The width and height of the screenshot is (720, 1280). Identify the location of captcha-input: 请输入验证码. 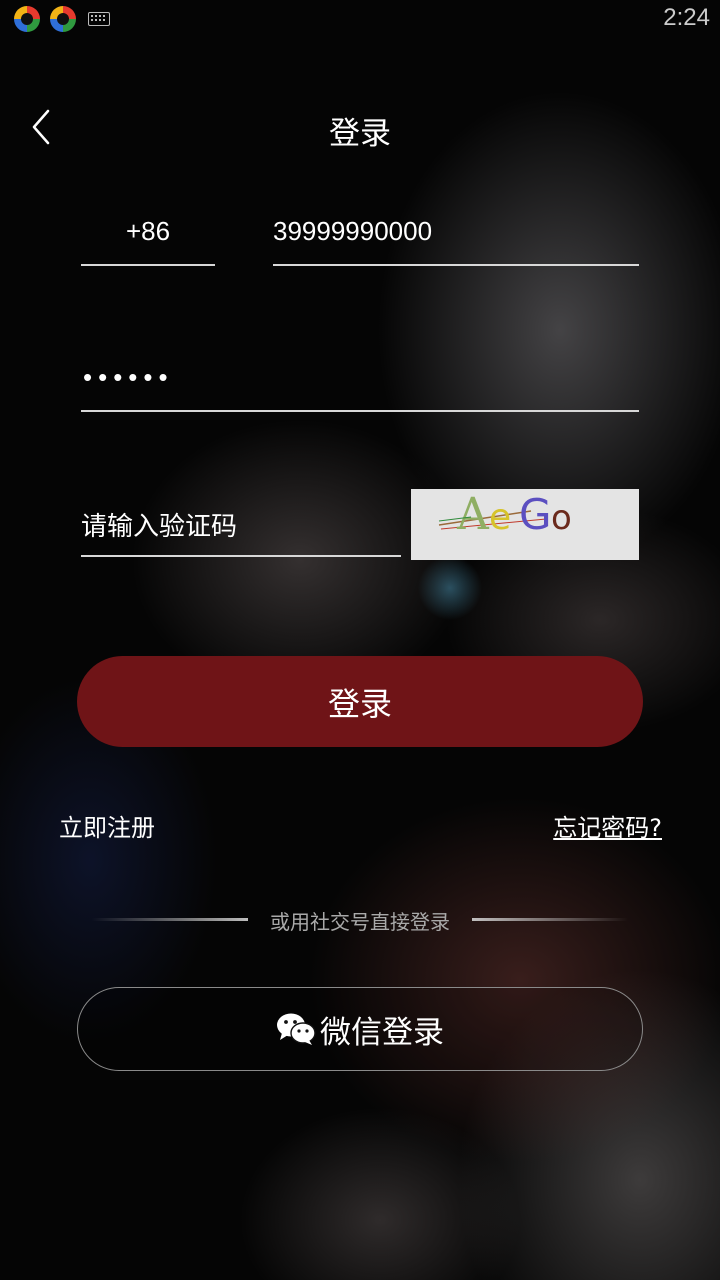
(159, 524).